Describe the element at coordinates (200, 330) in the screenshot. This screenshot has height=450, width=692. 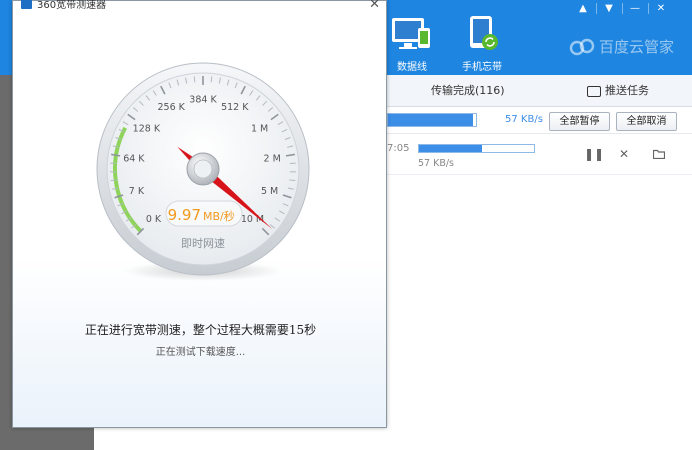
I see `status-message: 正在进行宽带测速，整个过程大概需要15秒` at that location.